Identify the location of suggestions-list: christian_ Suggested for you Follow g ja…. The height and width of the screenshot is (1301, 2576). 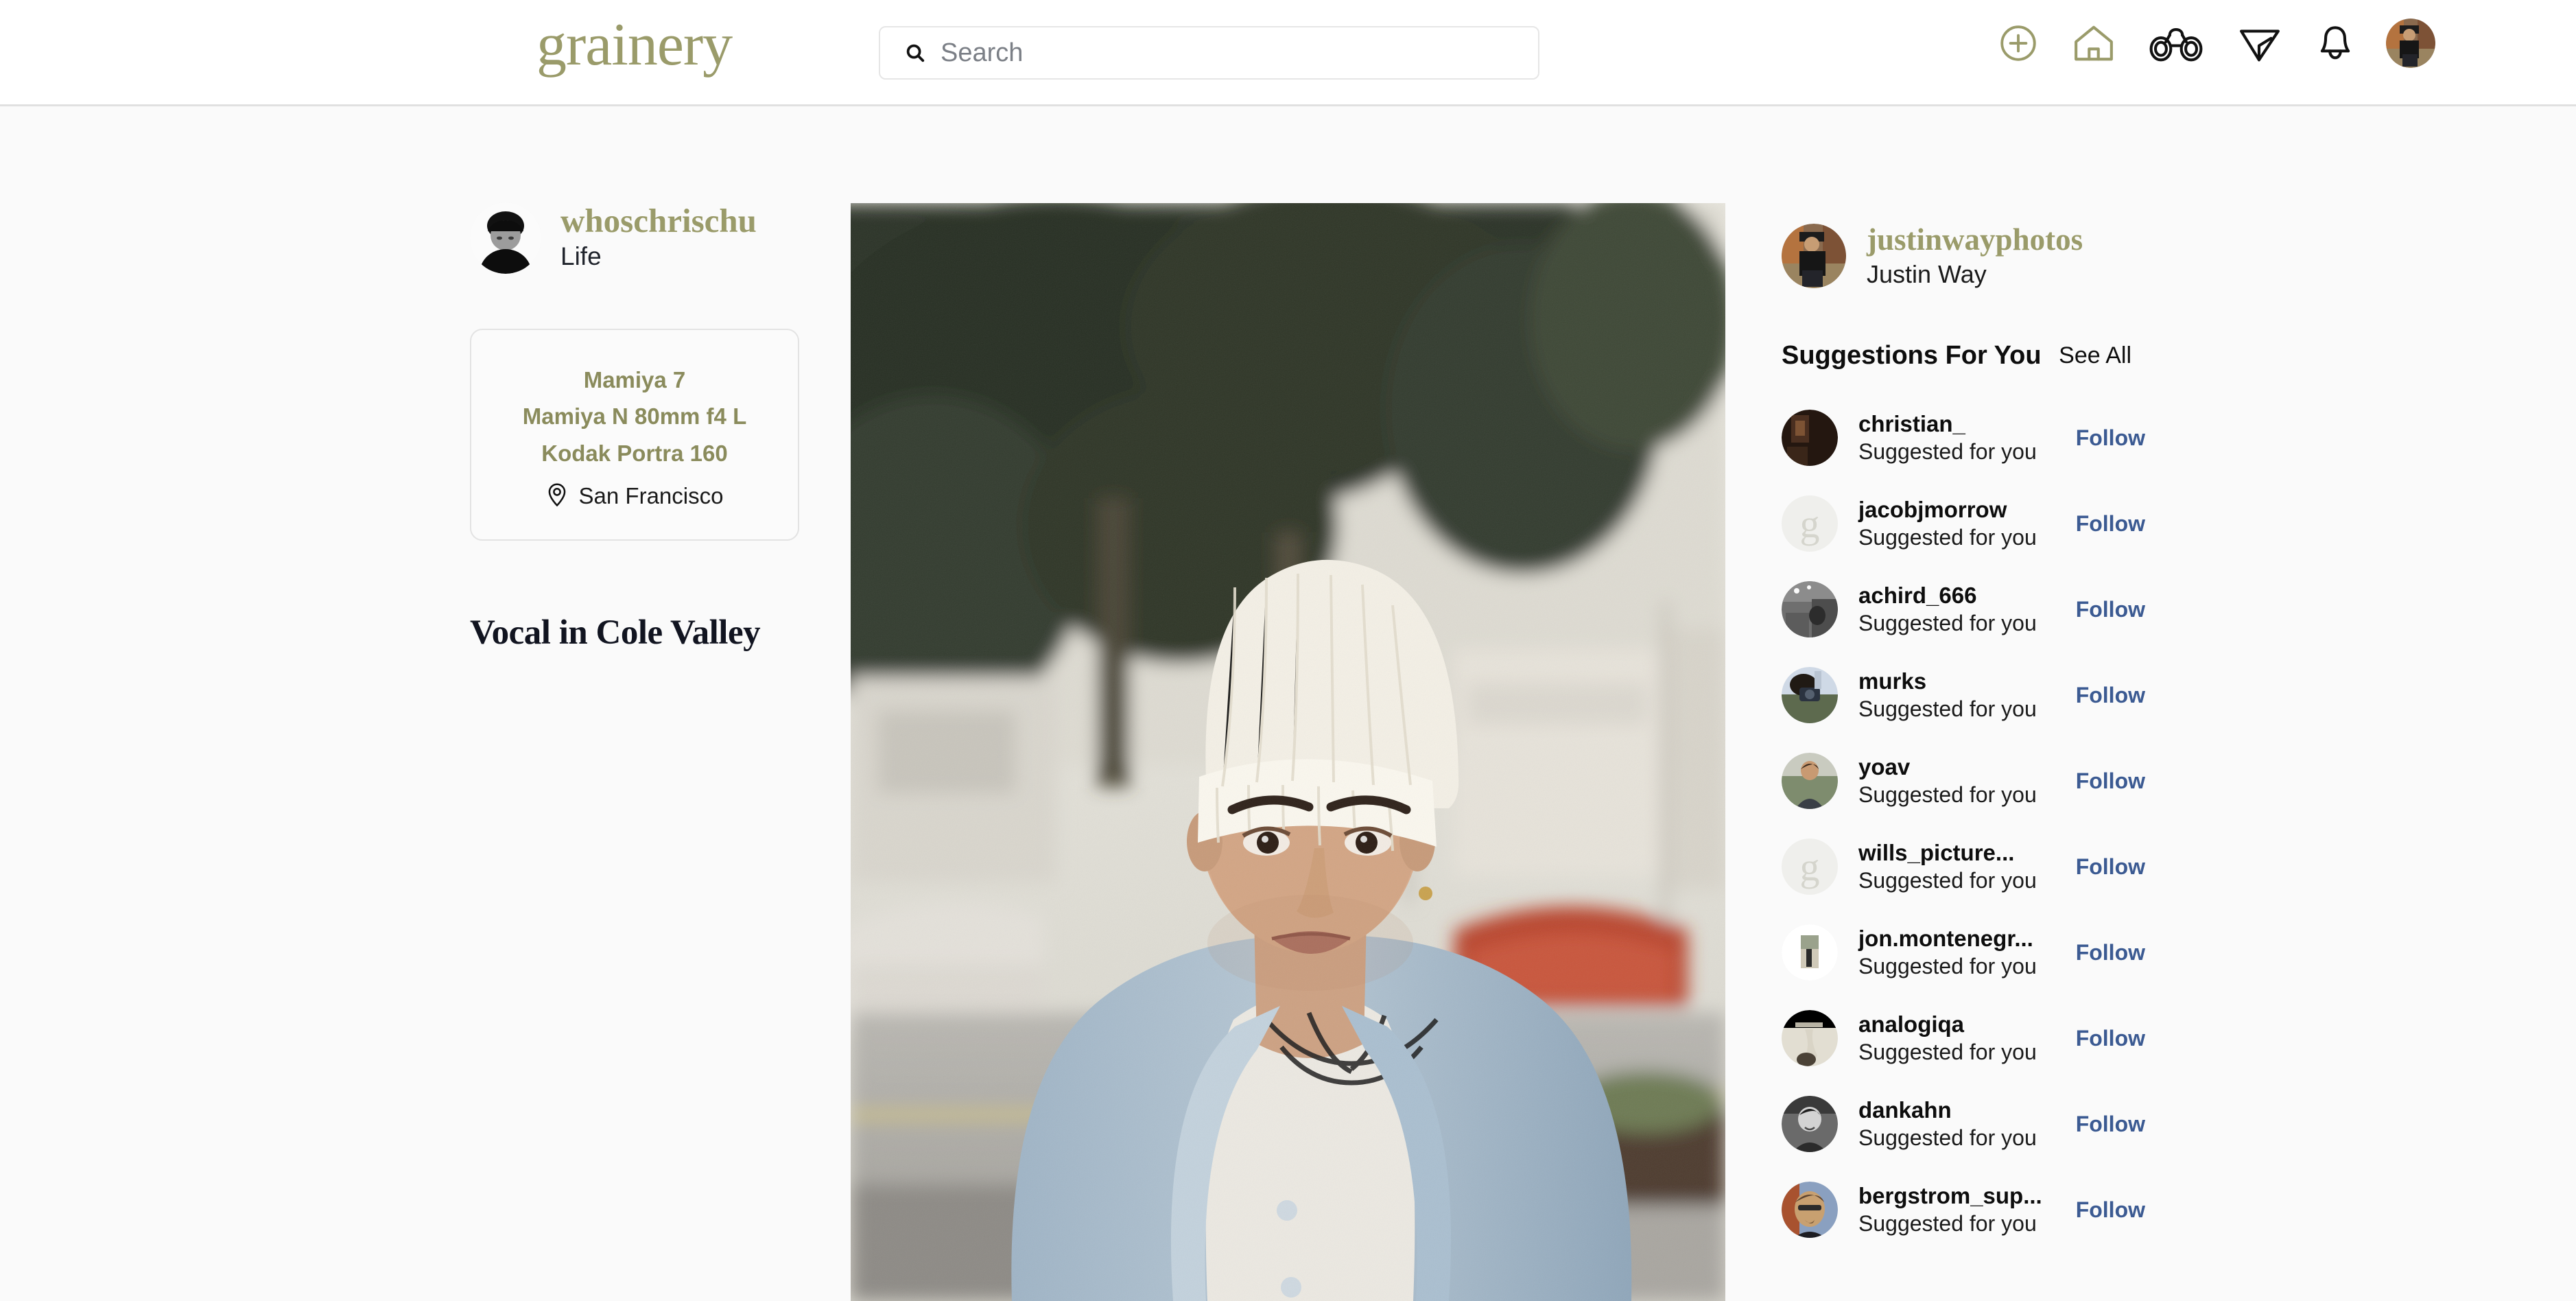
(1974, 824).